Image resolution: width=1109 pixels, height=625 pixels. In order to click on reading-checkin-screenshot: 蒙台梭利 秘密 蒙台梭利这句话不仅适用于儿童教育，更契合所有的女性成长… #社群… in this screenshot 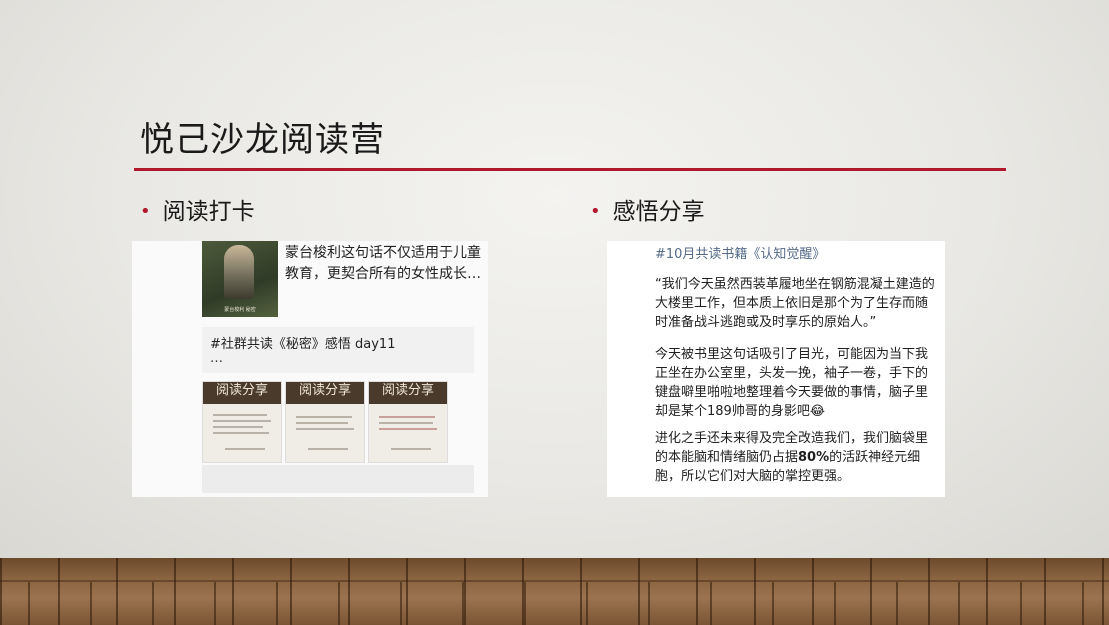, I will do `click(310, 369)`.